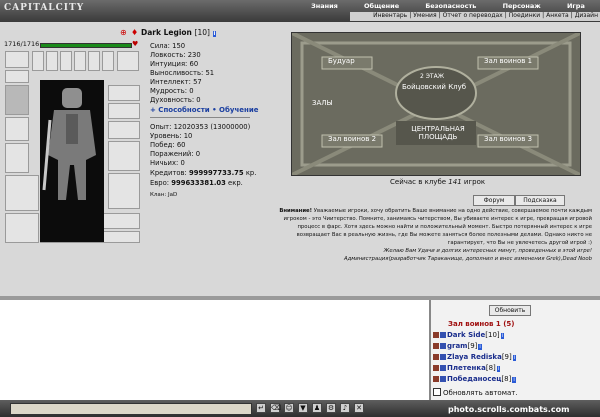 Image resolution: width=600 pixels, height=417 pixels. Describe the element at coordinates (390, 16) in the screenshot. I see `submenu-inventory: Инвентарь` at that location.